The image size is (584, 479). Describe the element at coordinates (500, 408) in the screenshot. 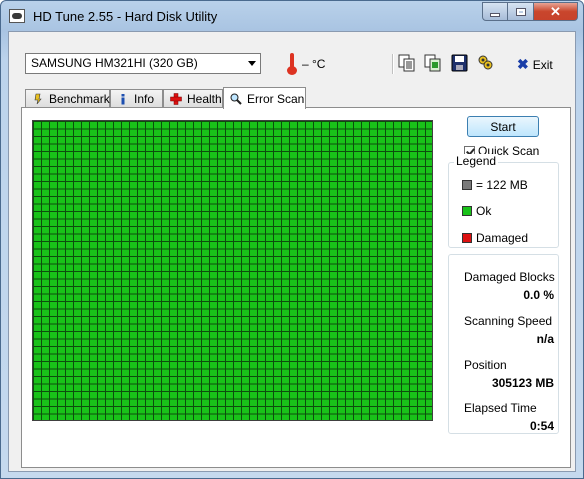

I see `elapsed-time-label: Elapsed Time` at that location.